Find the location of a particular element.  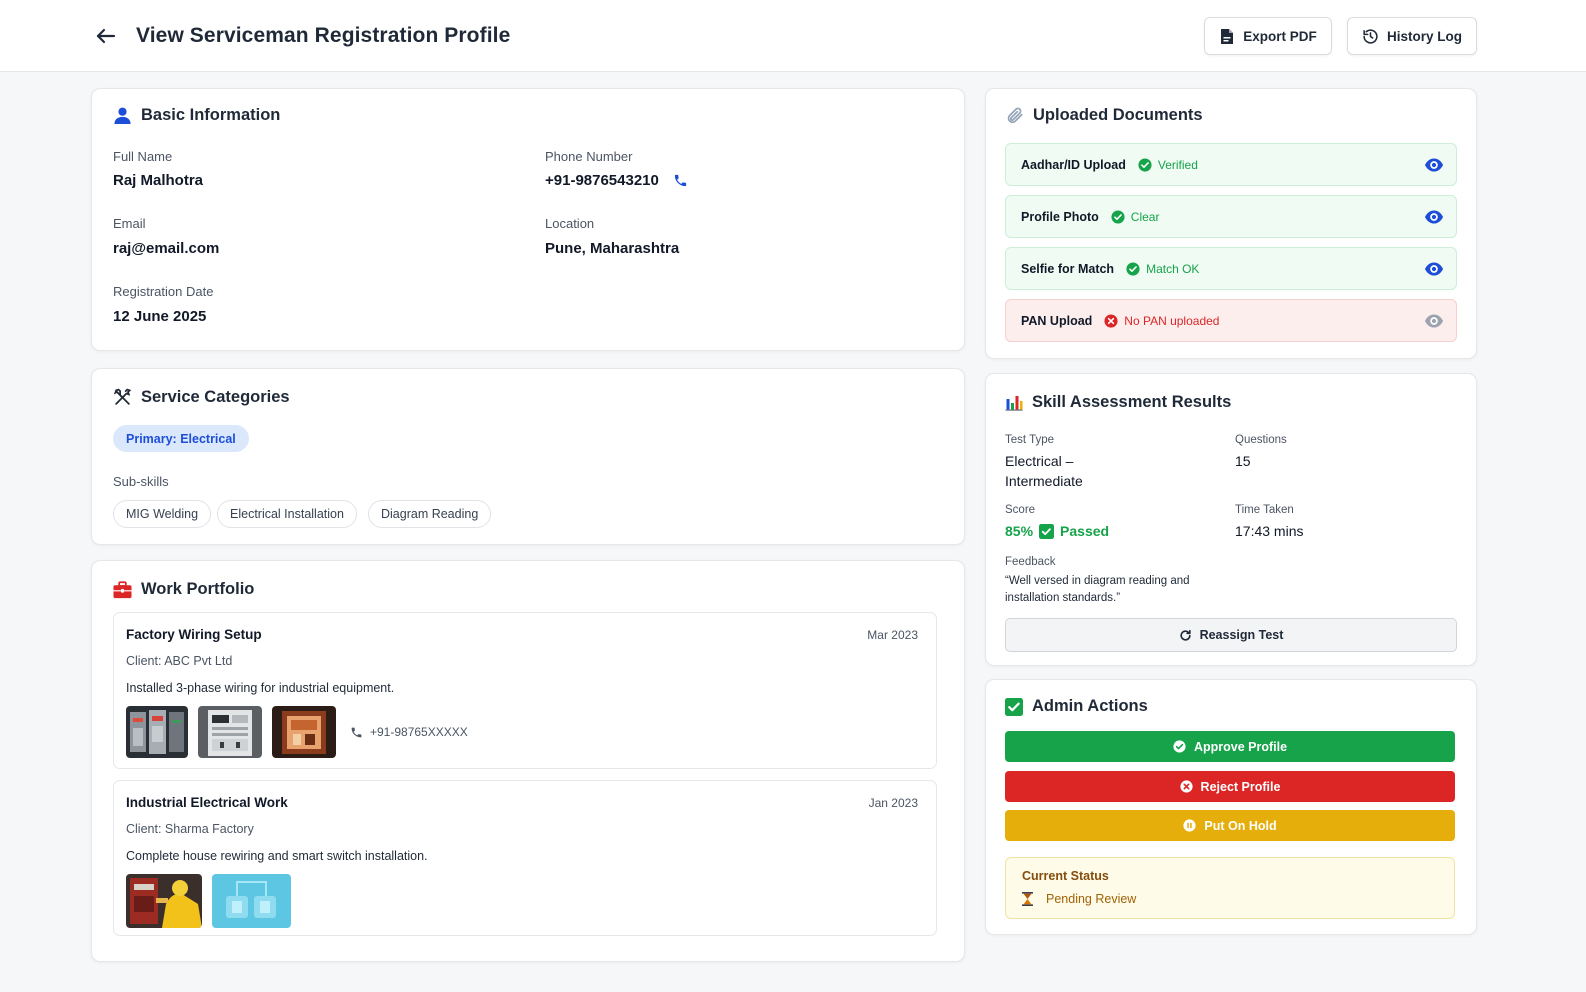

export-pdf-label: Export PDF is located at coordinates (1280, 36).